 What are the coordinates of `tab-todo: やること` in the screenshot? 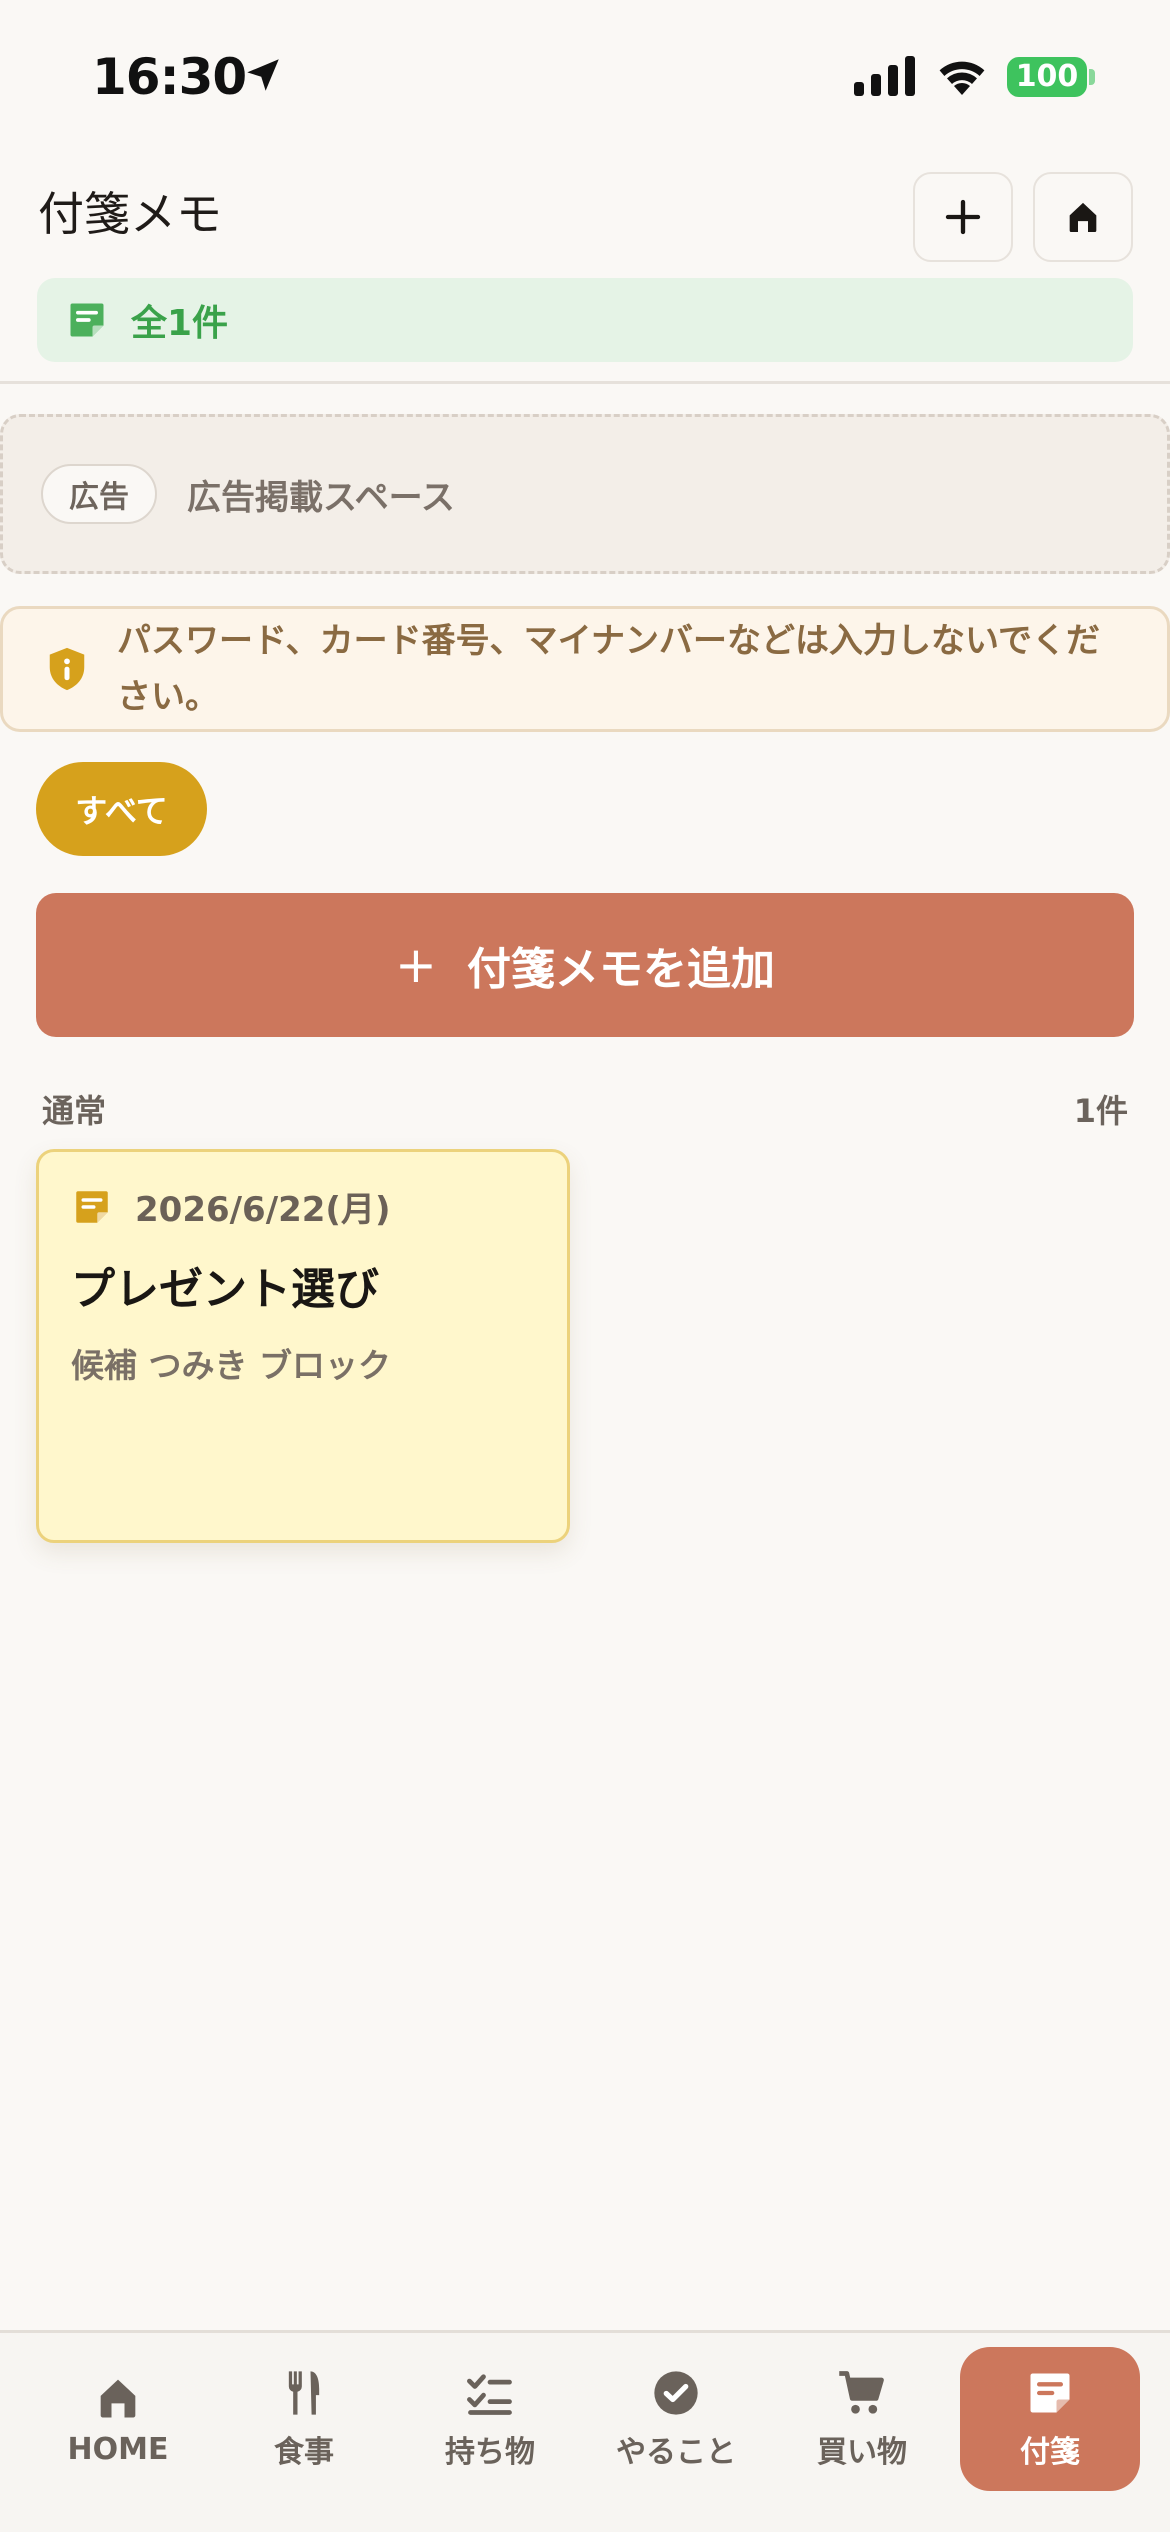 It's located at (676, 2419).